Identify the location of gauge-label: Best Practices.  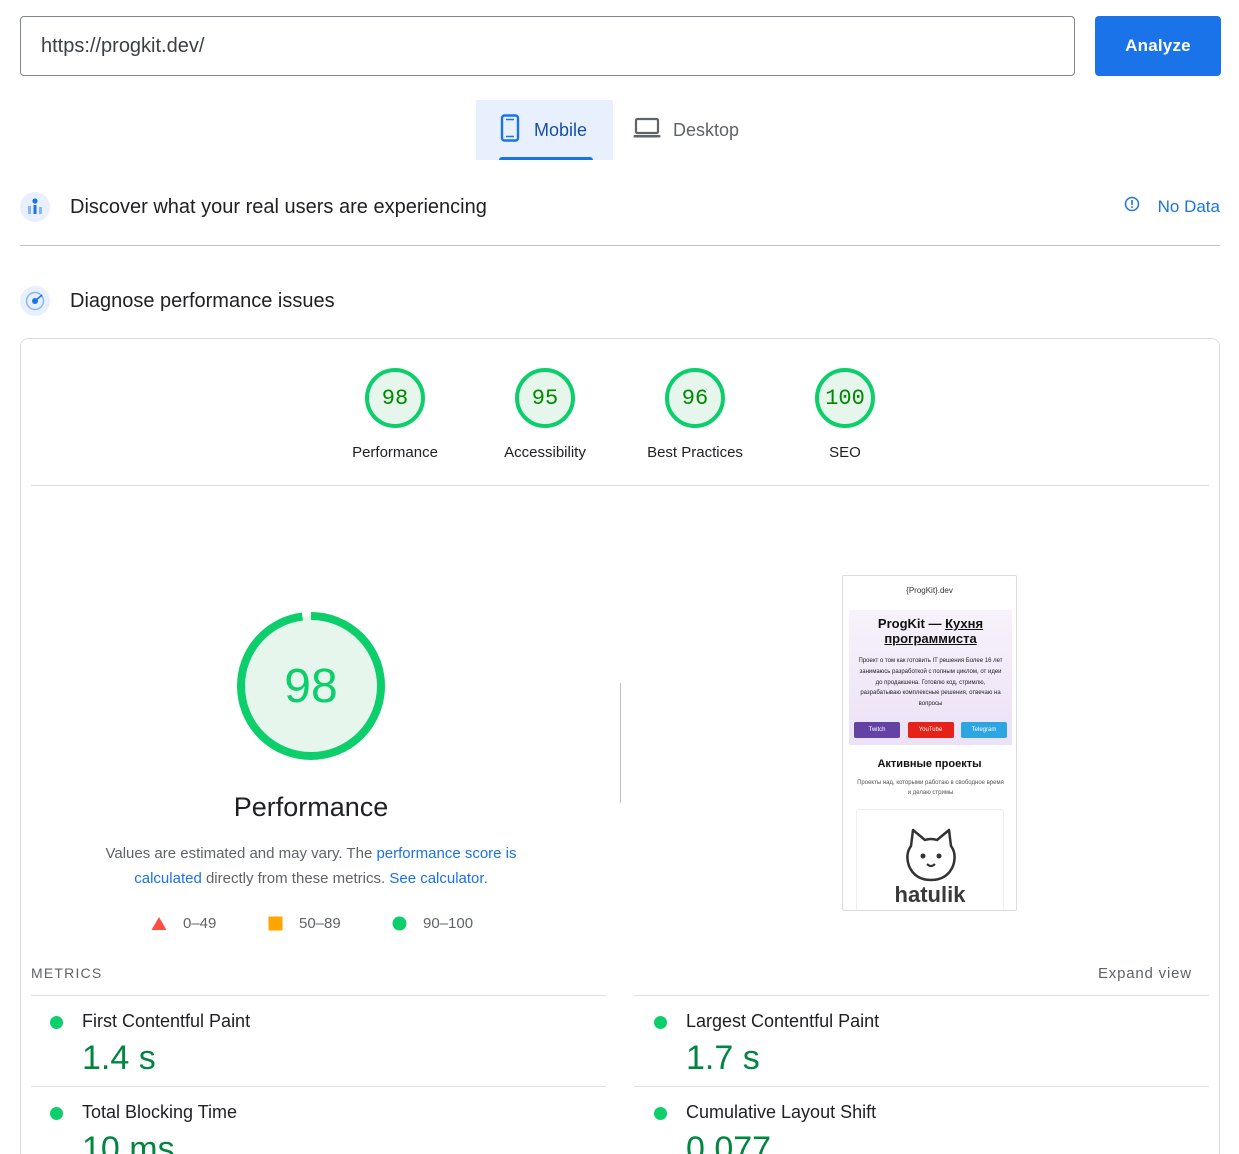
(695, 452).